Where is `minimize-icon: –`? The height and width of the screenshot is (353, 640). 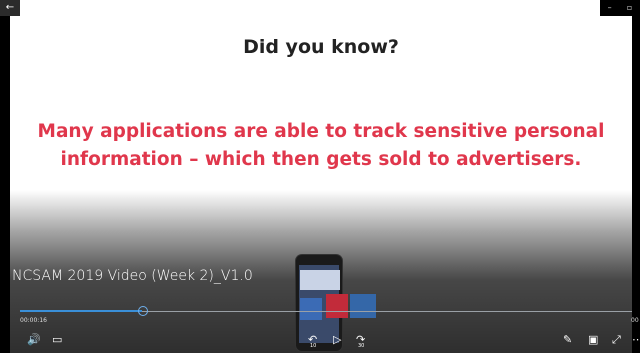 minimize-icon: – is located at coordinates (610, 8).